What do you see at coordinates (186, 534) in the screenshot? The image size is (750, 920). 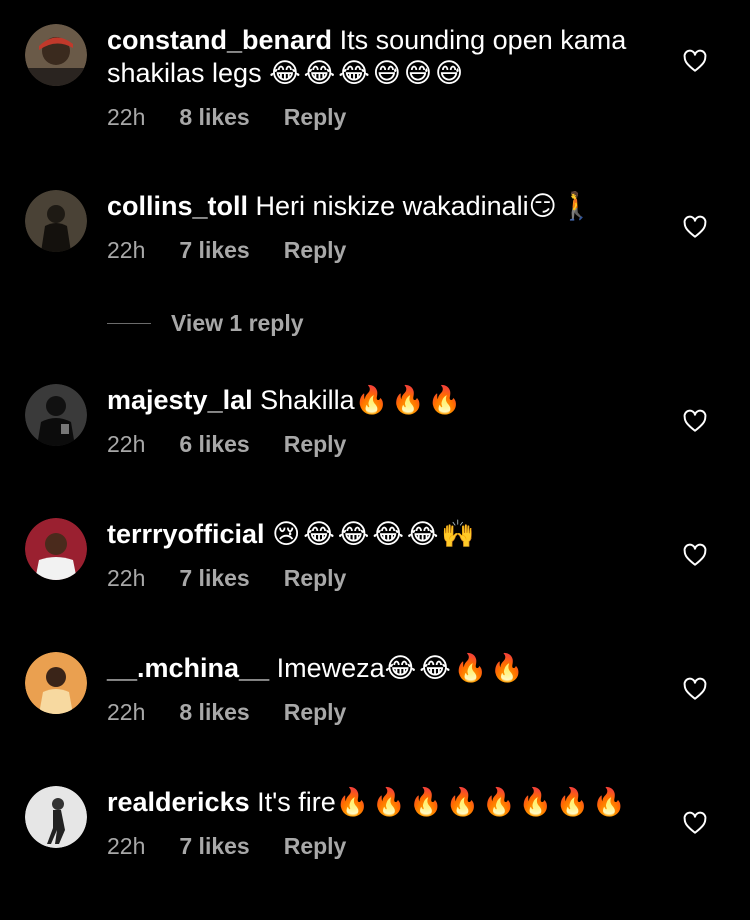 I see `username: terrryofficial` at bounding box center [186, 534].